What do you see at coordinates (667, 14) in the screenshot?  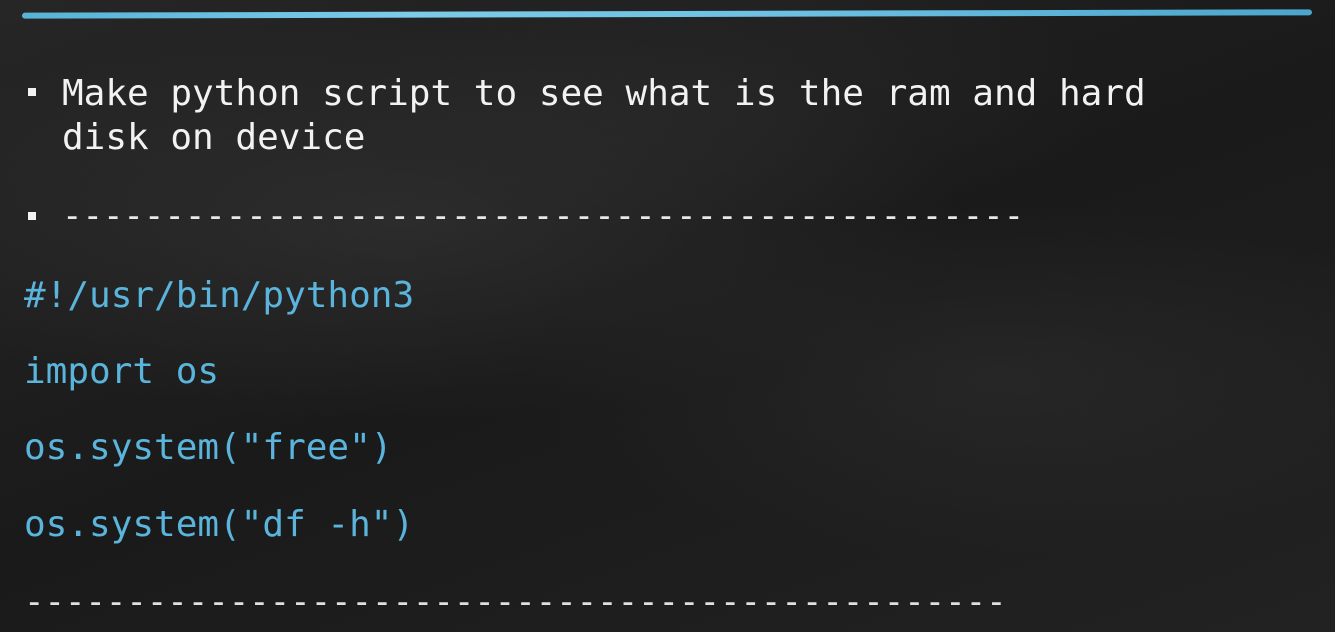 I see `top-accent-rule` at bounding box center [667, 14].